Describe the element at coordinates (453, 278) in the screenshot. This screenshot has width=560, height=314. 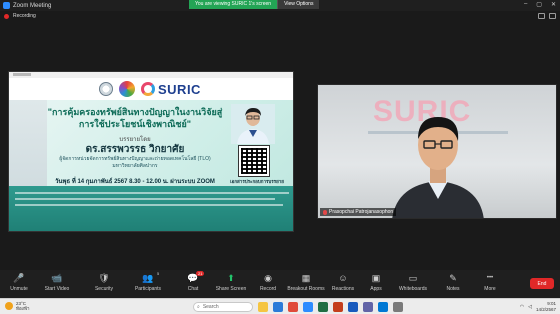
I see `notes-icon: ✎` at that location.